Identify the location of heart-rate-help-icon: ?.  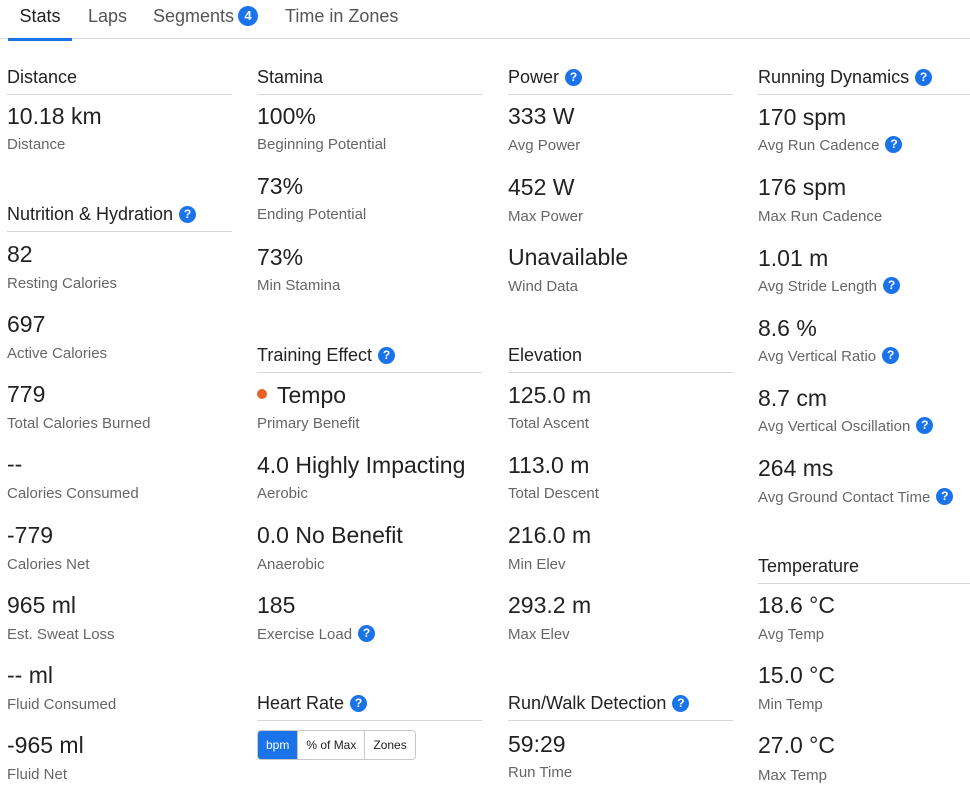
(359, 703).